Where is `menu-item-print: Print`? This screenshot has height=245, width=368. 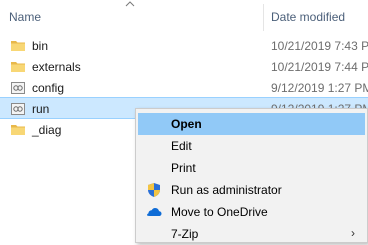 menu-item-print: Print is located at coordinates (251, 168).